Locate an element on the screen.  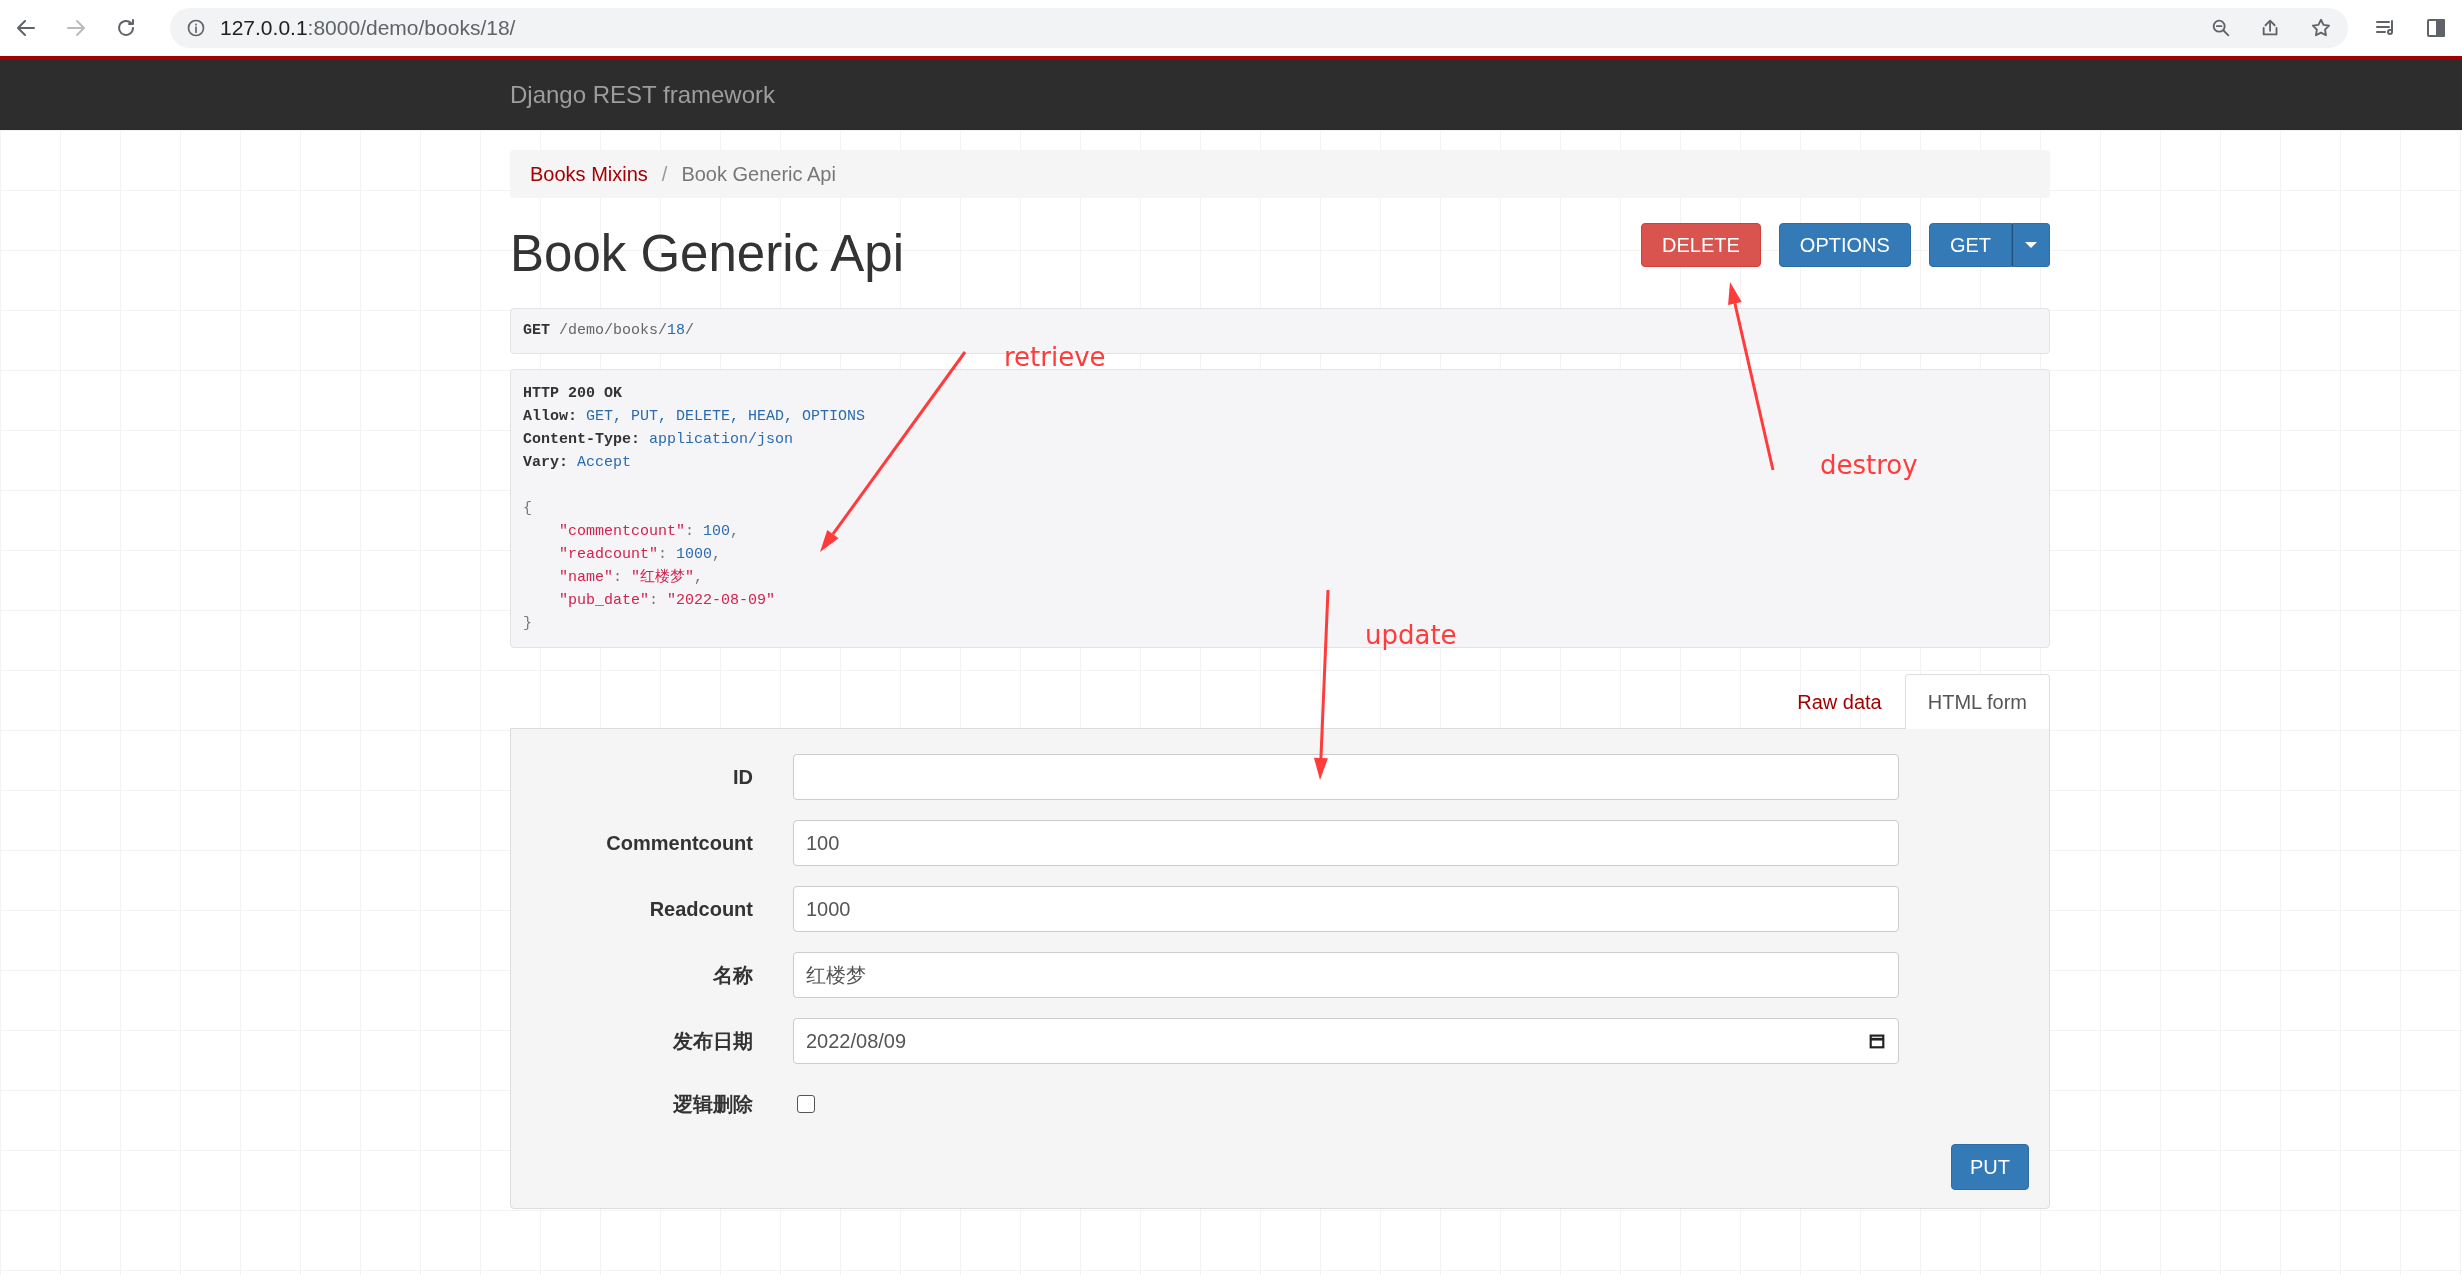
date-field: 2022/08/09 is located at coordinates (1346, 1041).